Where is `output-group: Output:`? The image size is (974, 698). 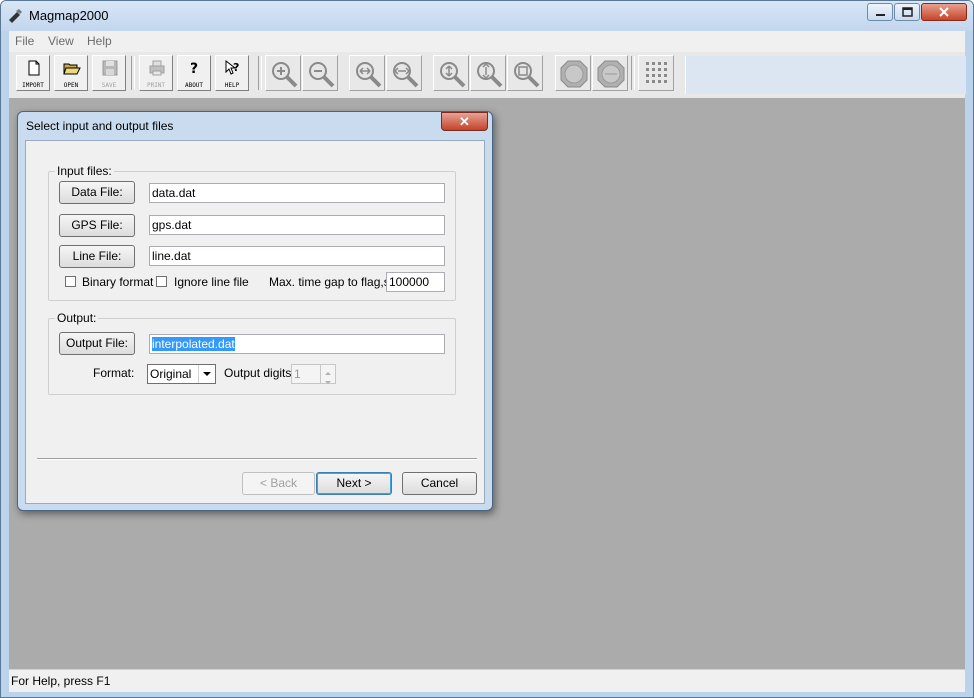
output-group: Output: is located at coordinates (252, 353).